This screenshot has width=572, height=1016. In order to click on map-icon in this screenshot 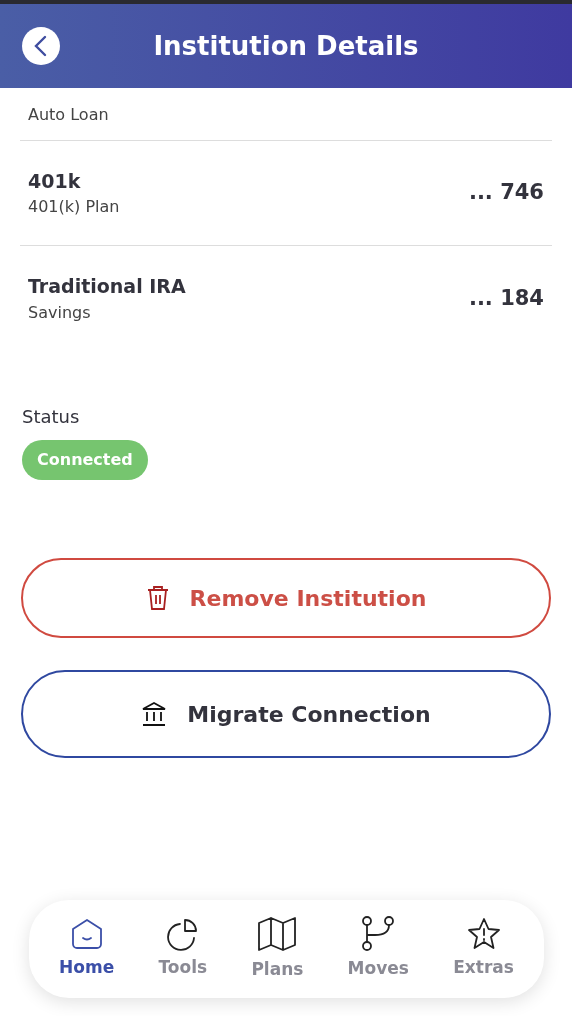, I will do `click(277, 934)`.